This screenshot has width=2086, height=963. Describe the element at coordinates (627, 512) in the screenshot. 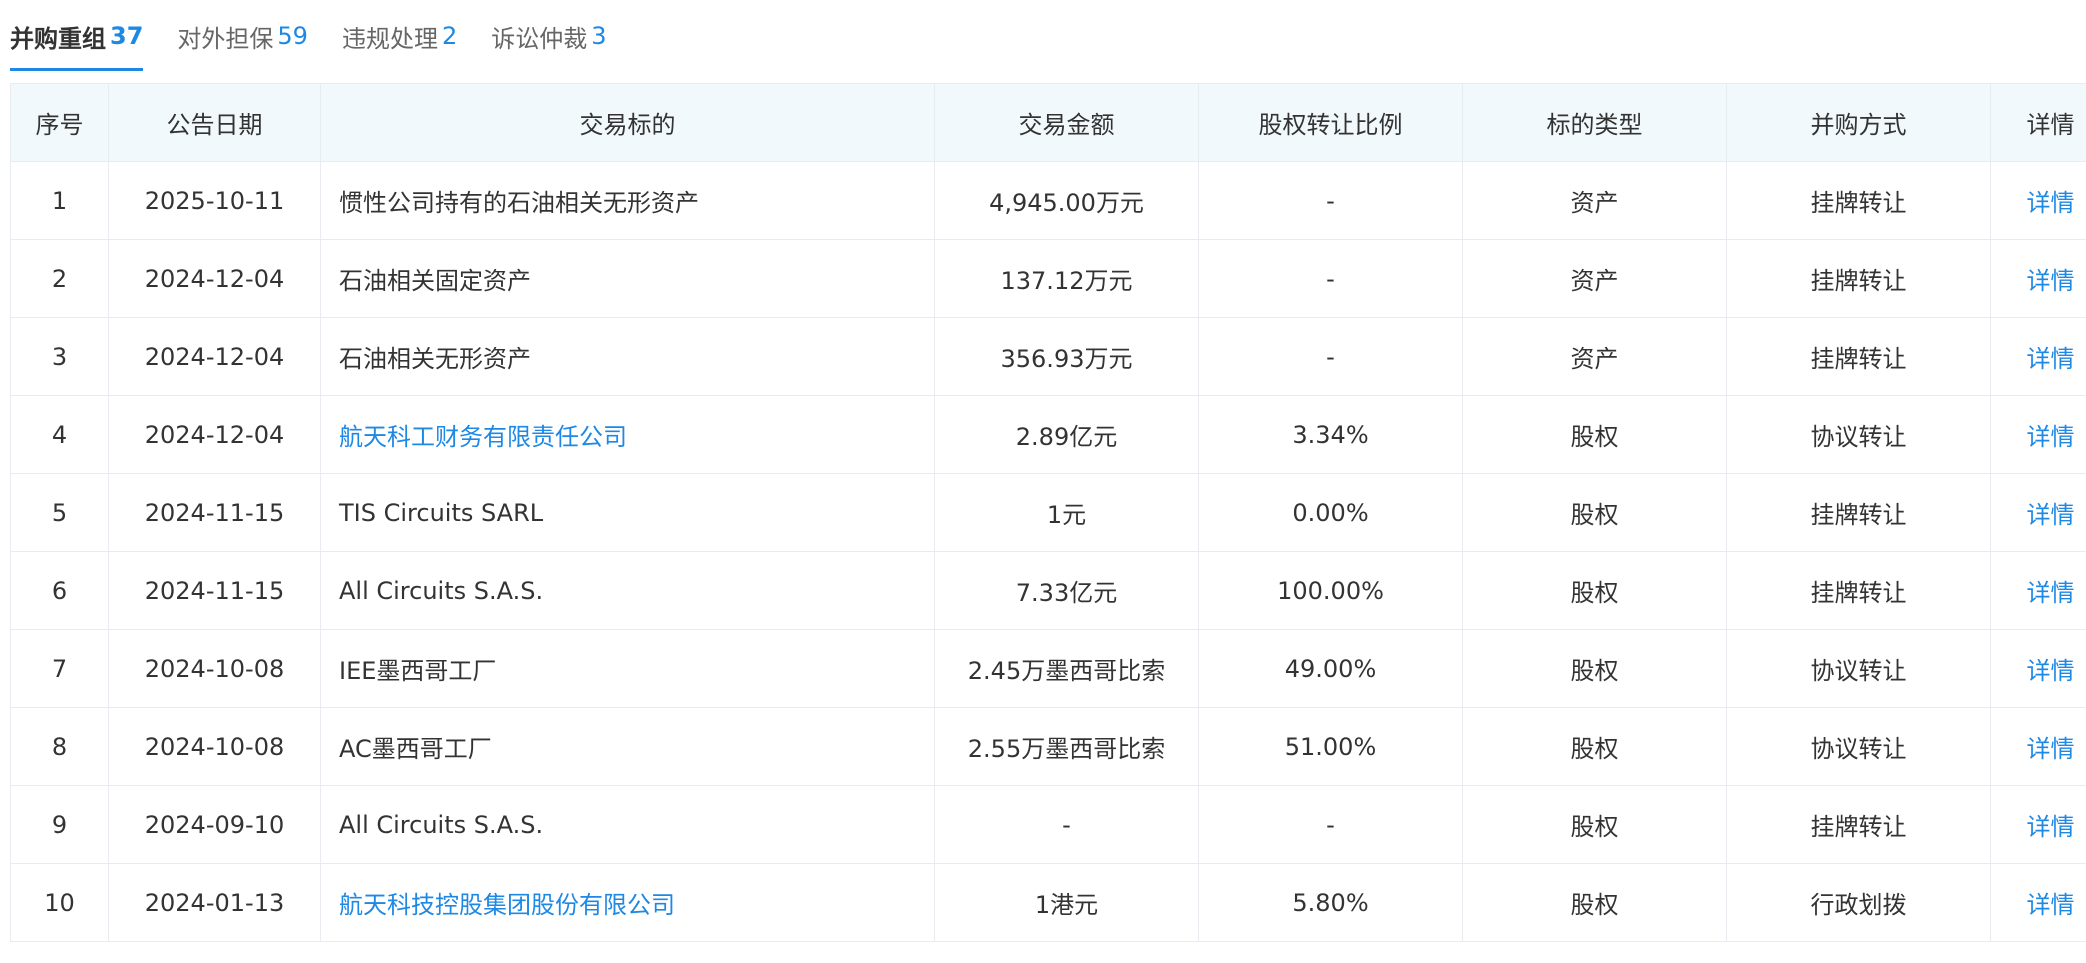

I see `cell-target: TIS Circuits SARL` at that location.